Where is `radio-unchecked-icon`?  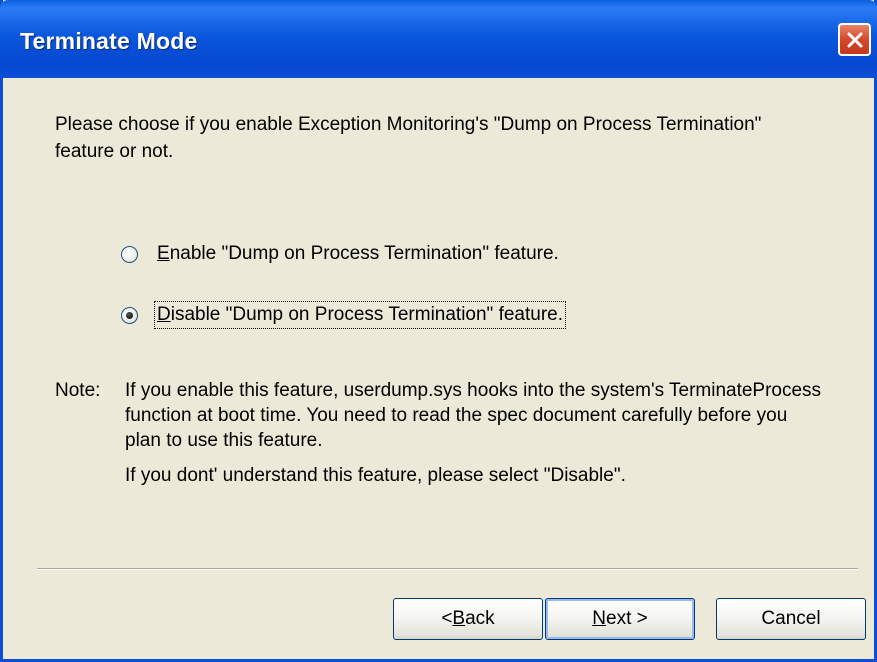
radio-unchecked-icon is located at coordinates (129, 254).